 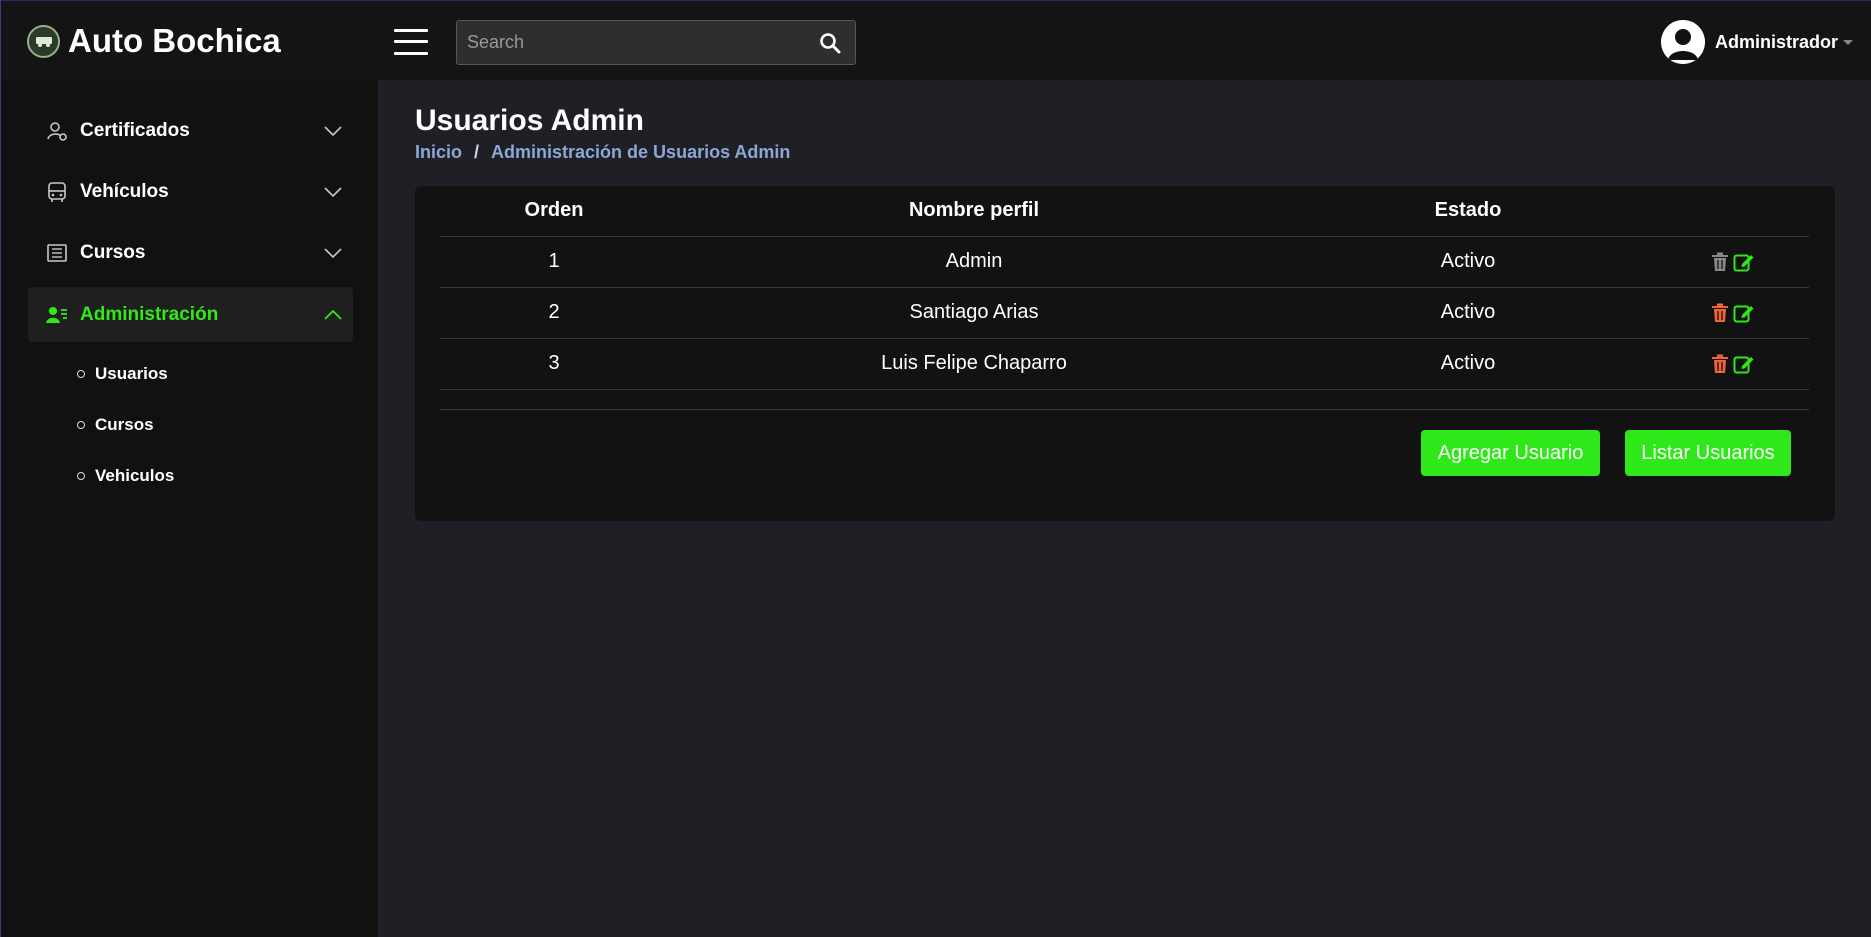 What do you see at coordinates (1682, 42) in the screenshot?
I see `avatar` at bounding box center [1682, 42].